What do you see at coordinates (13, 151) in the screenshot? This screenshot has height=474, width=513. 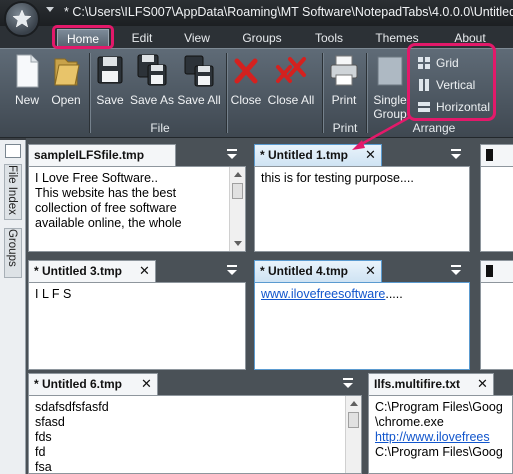 I see `pin-icon` at bounding box center [13, 151].